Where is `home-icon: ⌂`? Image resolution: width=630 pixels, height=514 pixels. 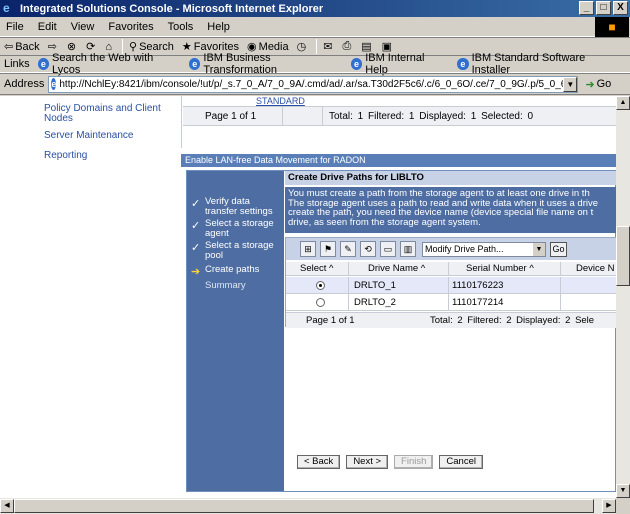 home-icon: ⌂ is located at coordinates (108, 46).